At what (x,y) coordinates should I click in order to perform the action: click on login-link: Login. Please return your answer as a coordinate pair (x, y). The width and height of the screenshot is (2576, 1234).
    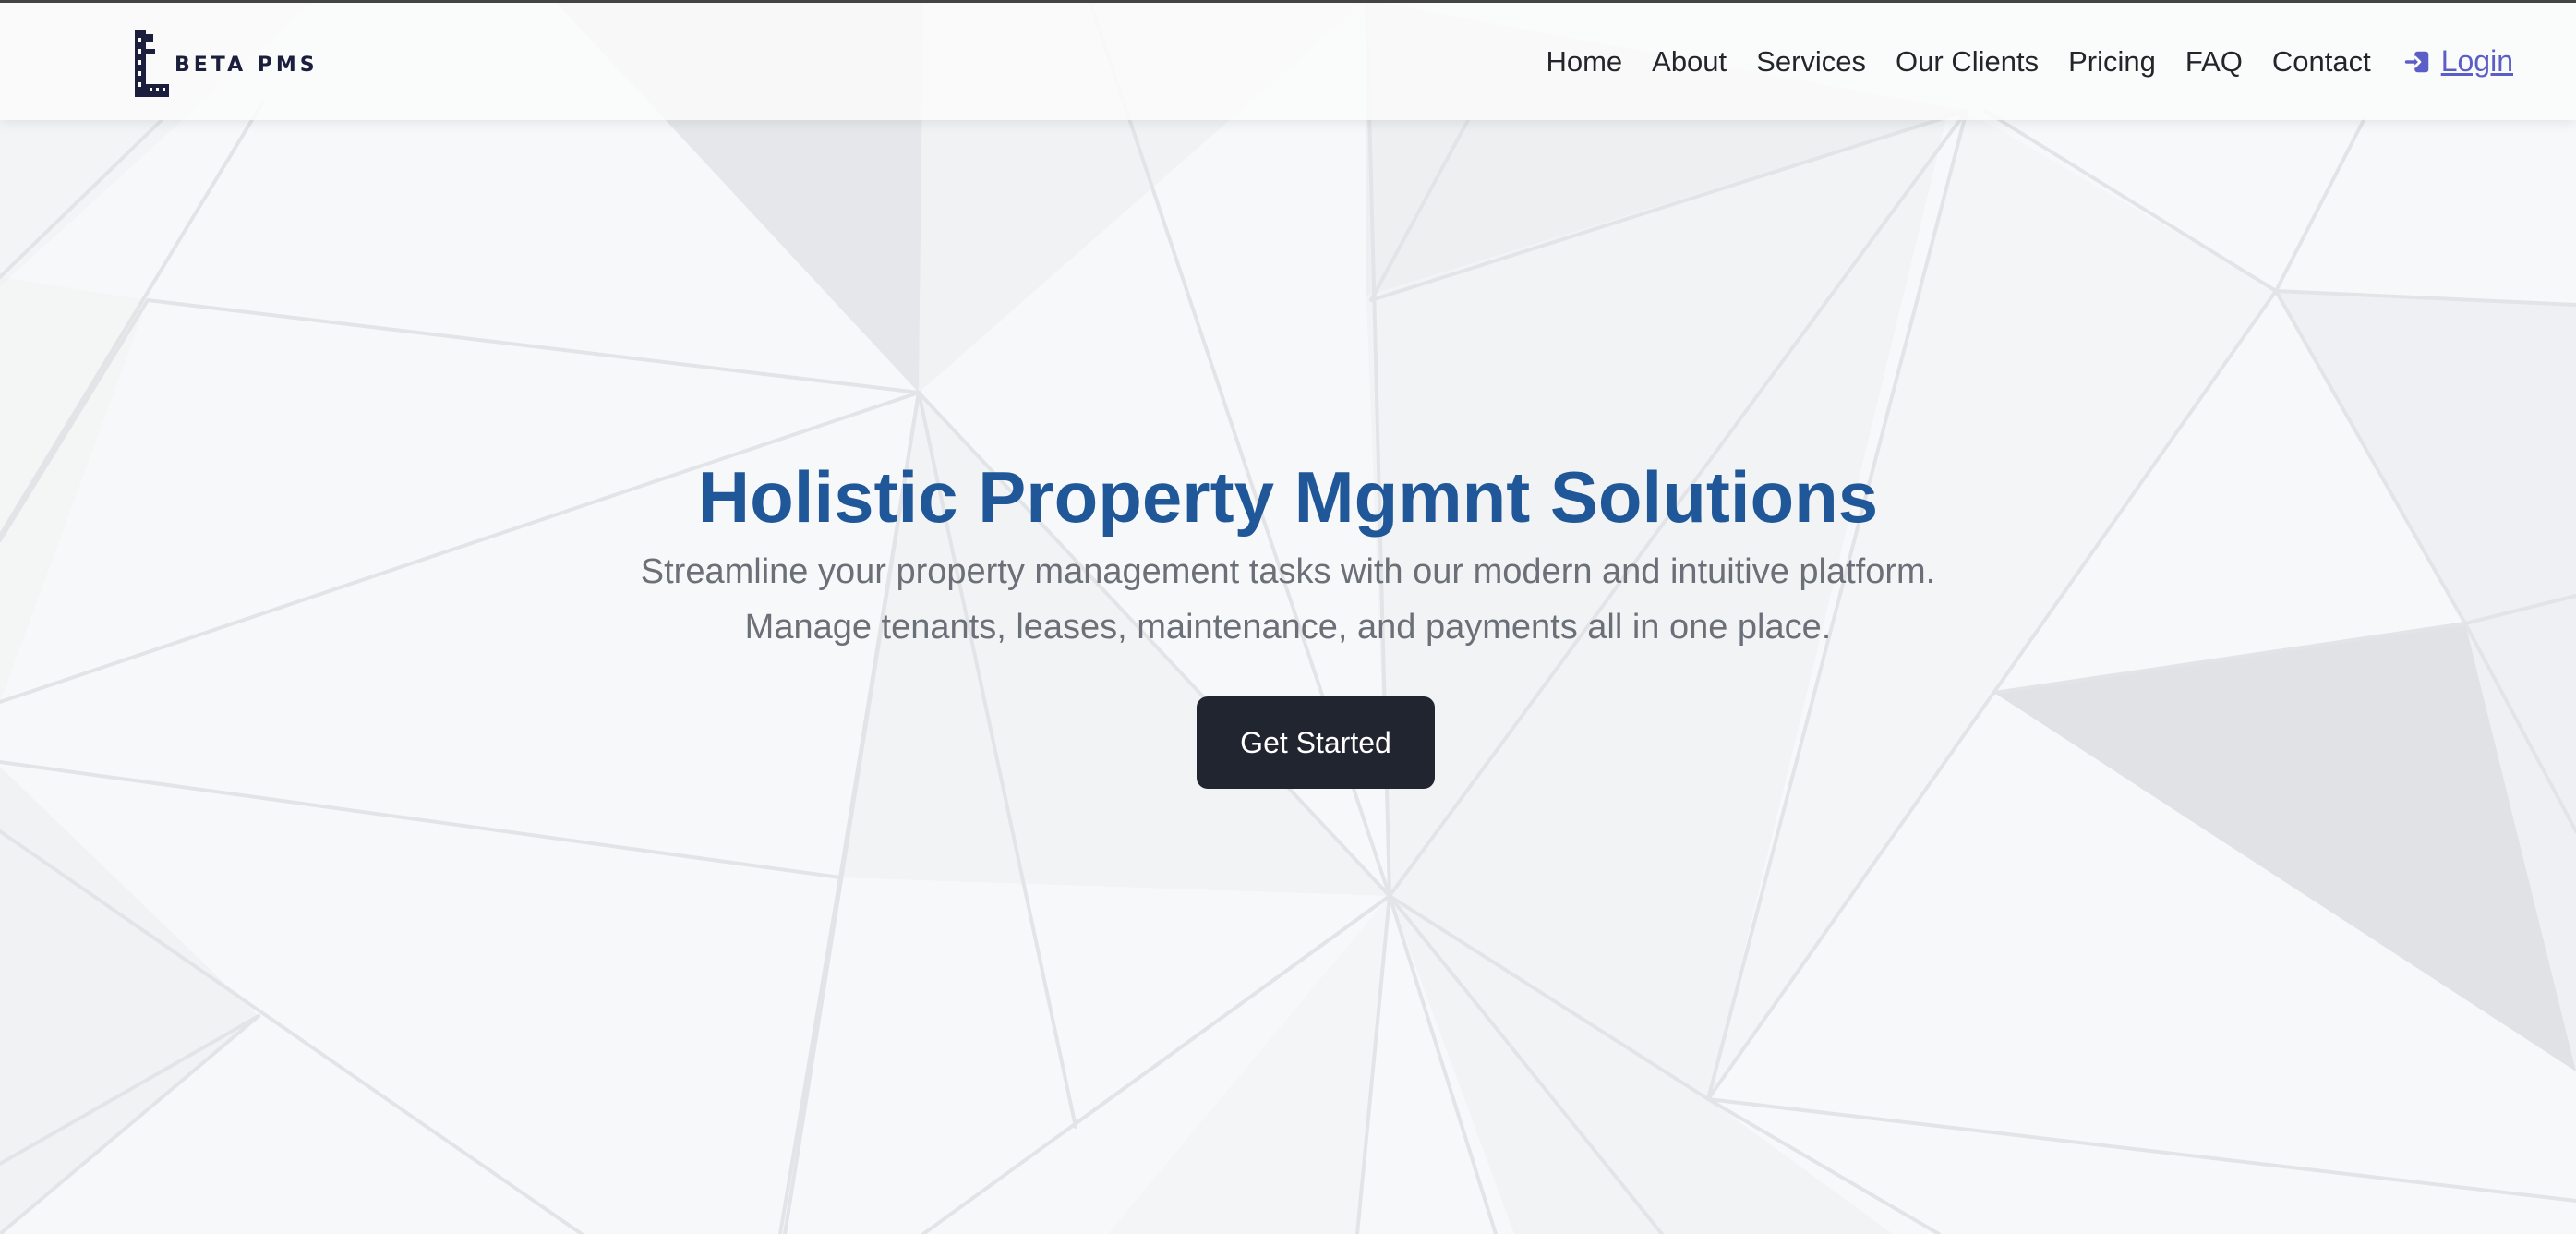
    Looking at the image, I should click on (2458, 62).